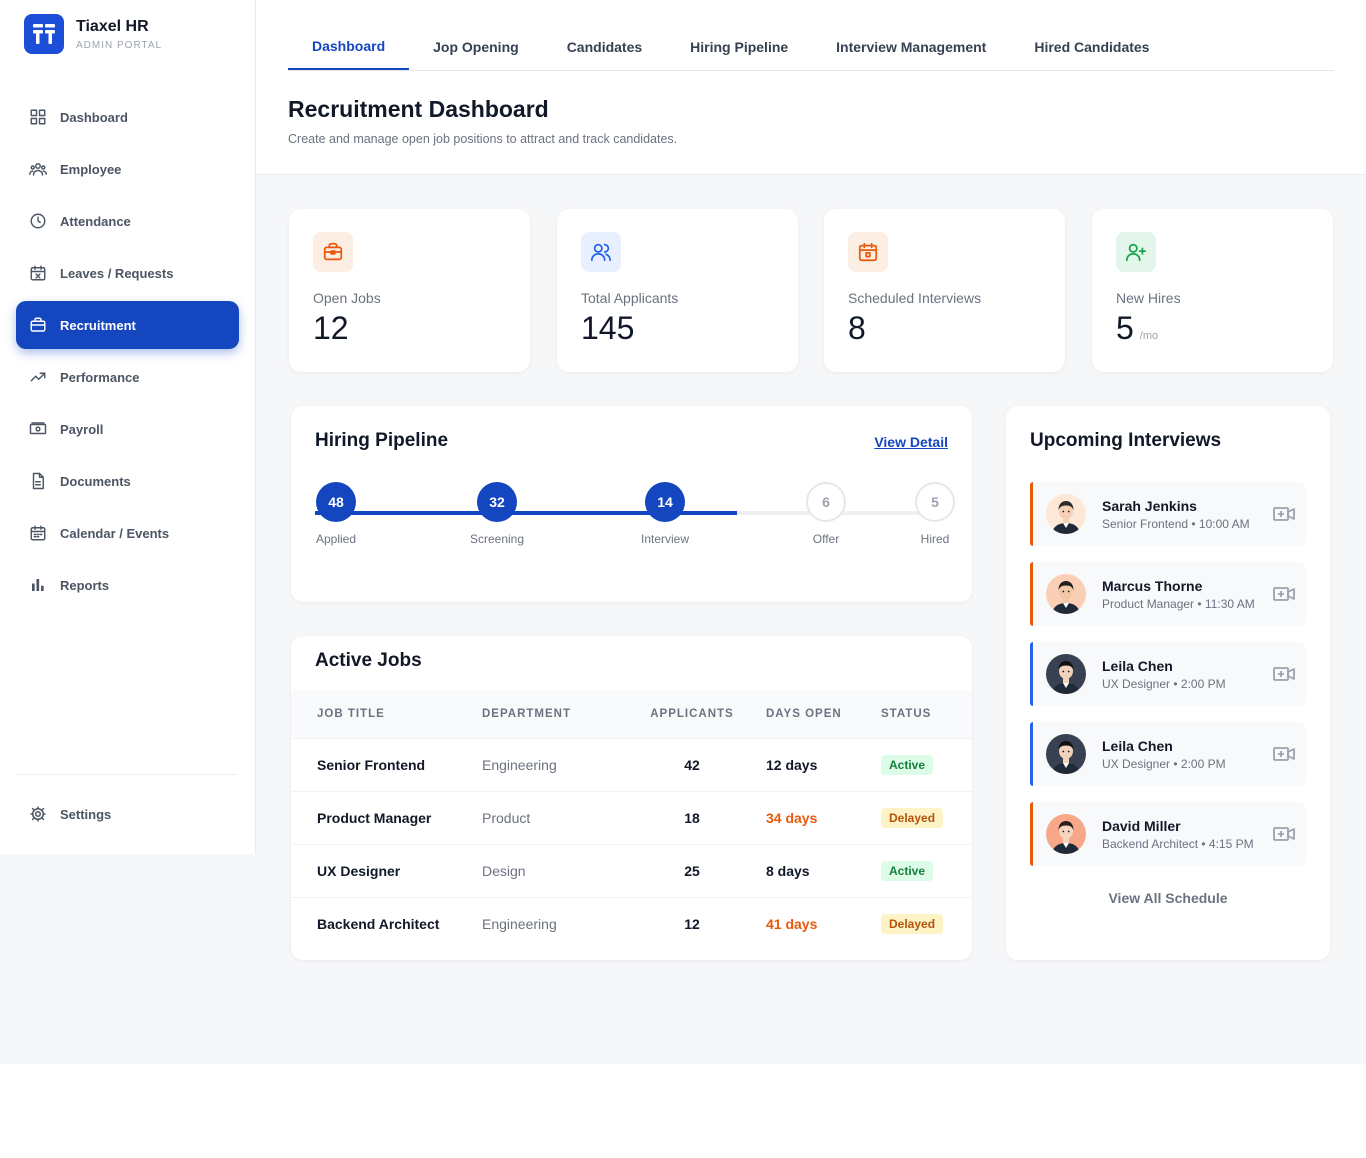  I want to click on stage-count: 6, so click(826, 502).